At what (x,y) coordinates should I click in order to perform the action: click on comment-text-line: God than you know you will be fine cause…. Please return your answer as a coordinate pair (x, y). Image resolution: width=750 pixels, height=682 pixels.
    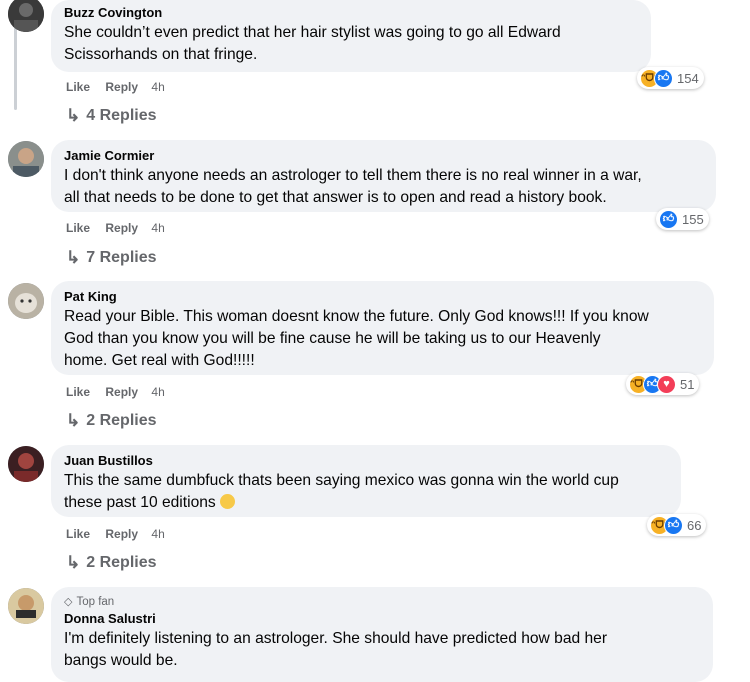
    Looking at the image, I should click on (332, 338).